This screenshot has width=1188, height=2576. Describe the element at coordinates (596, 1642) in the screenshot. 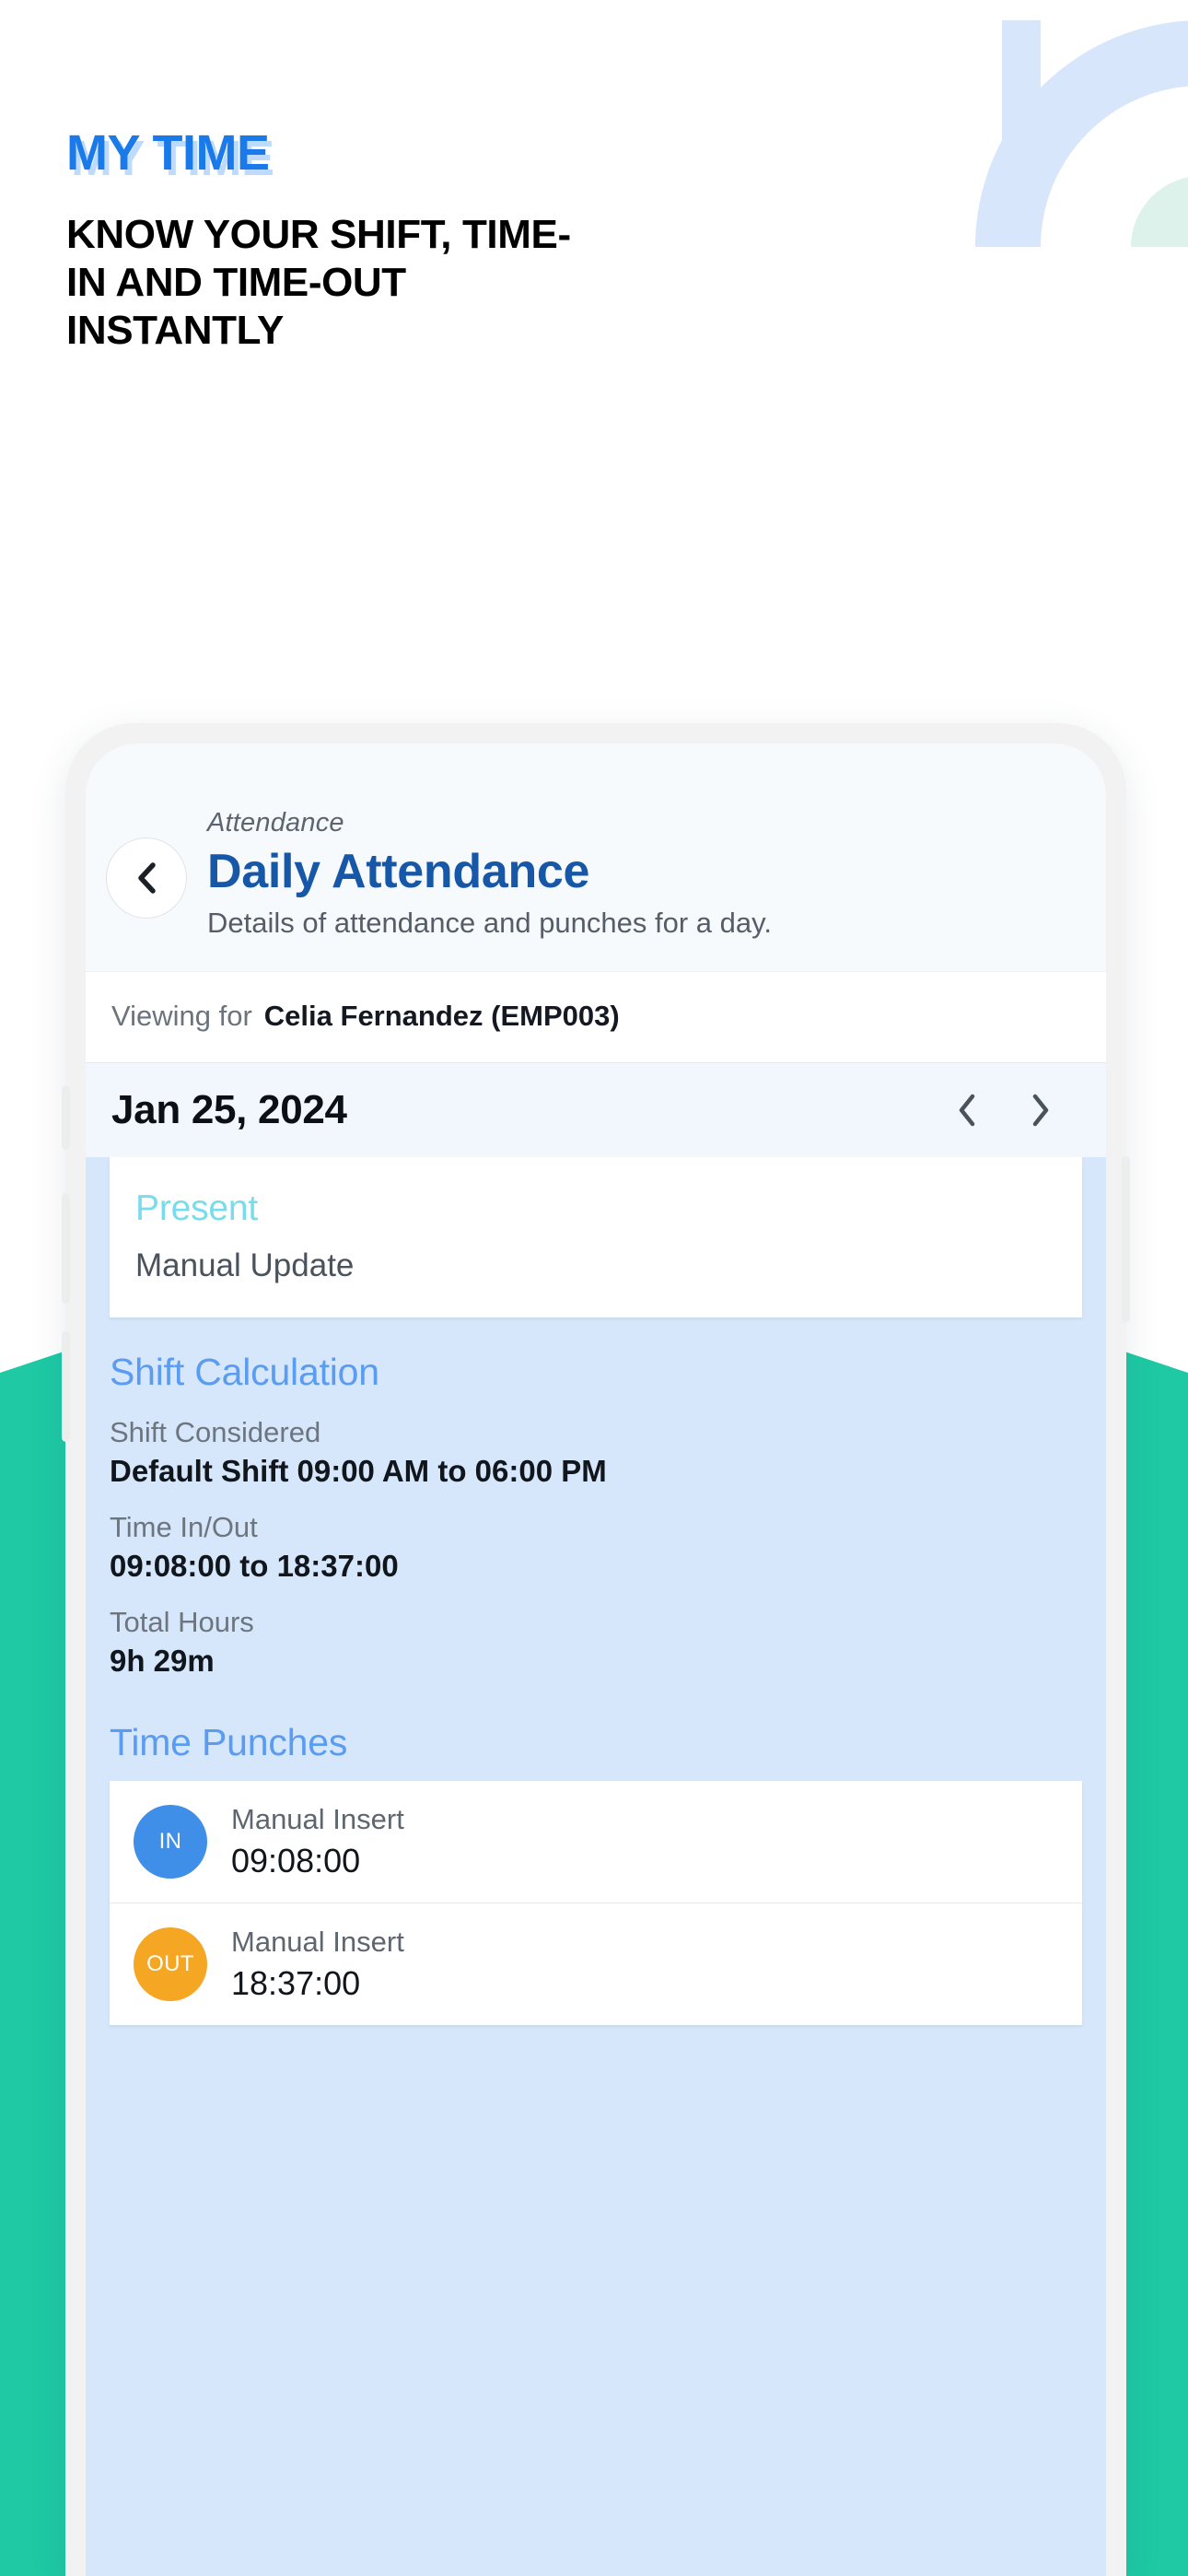

I see `total-hours-row: Total Hours 9h 29m` at that location.